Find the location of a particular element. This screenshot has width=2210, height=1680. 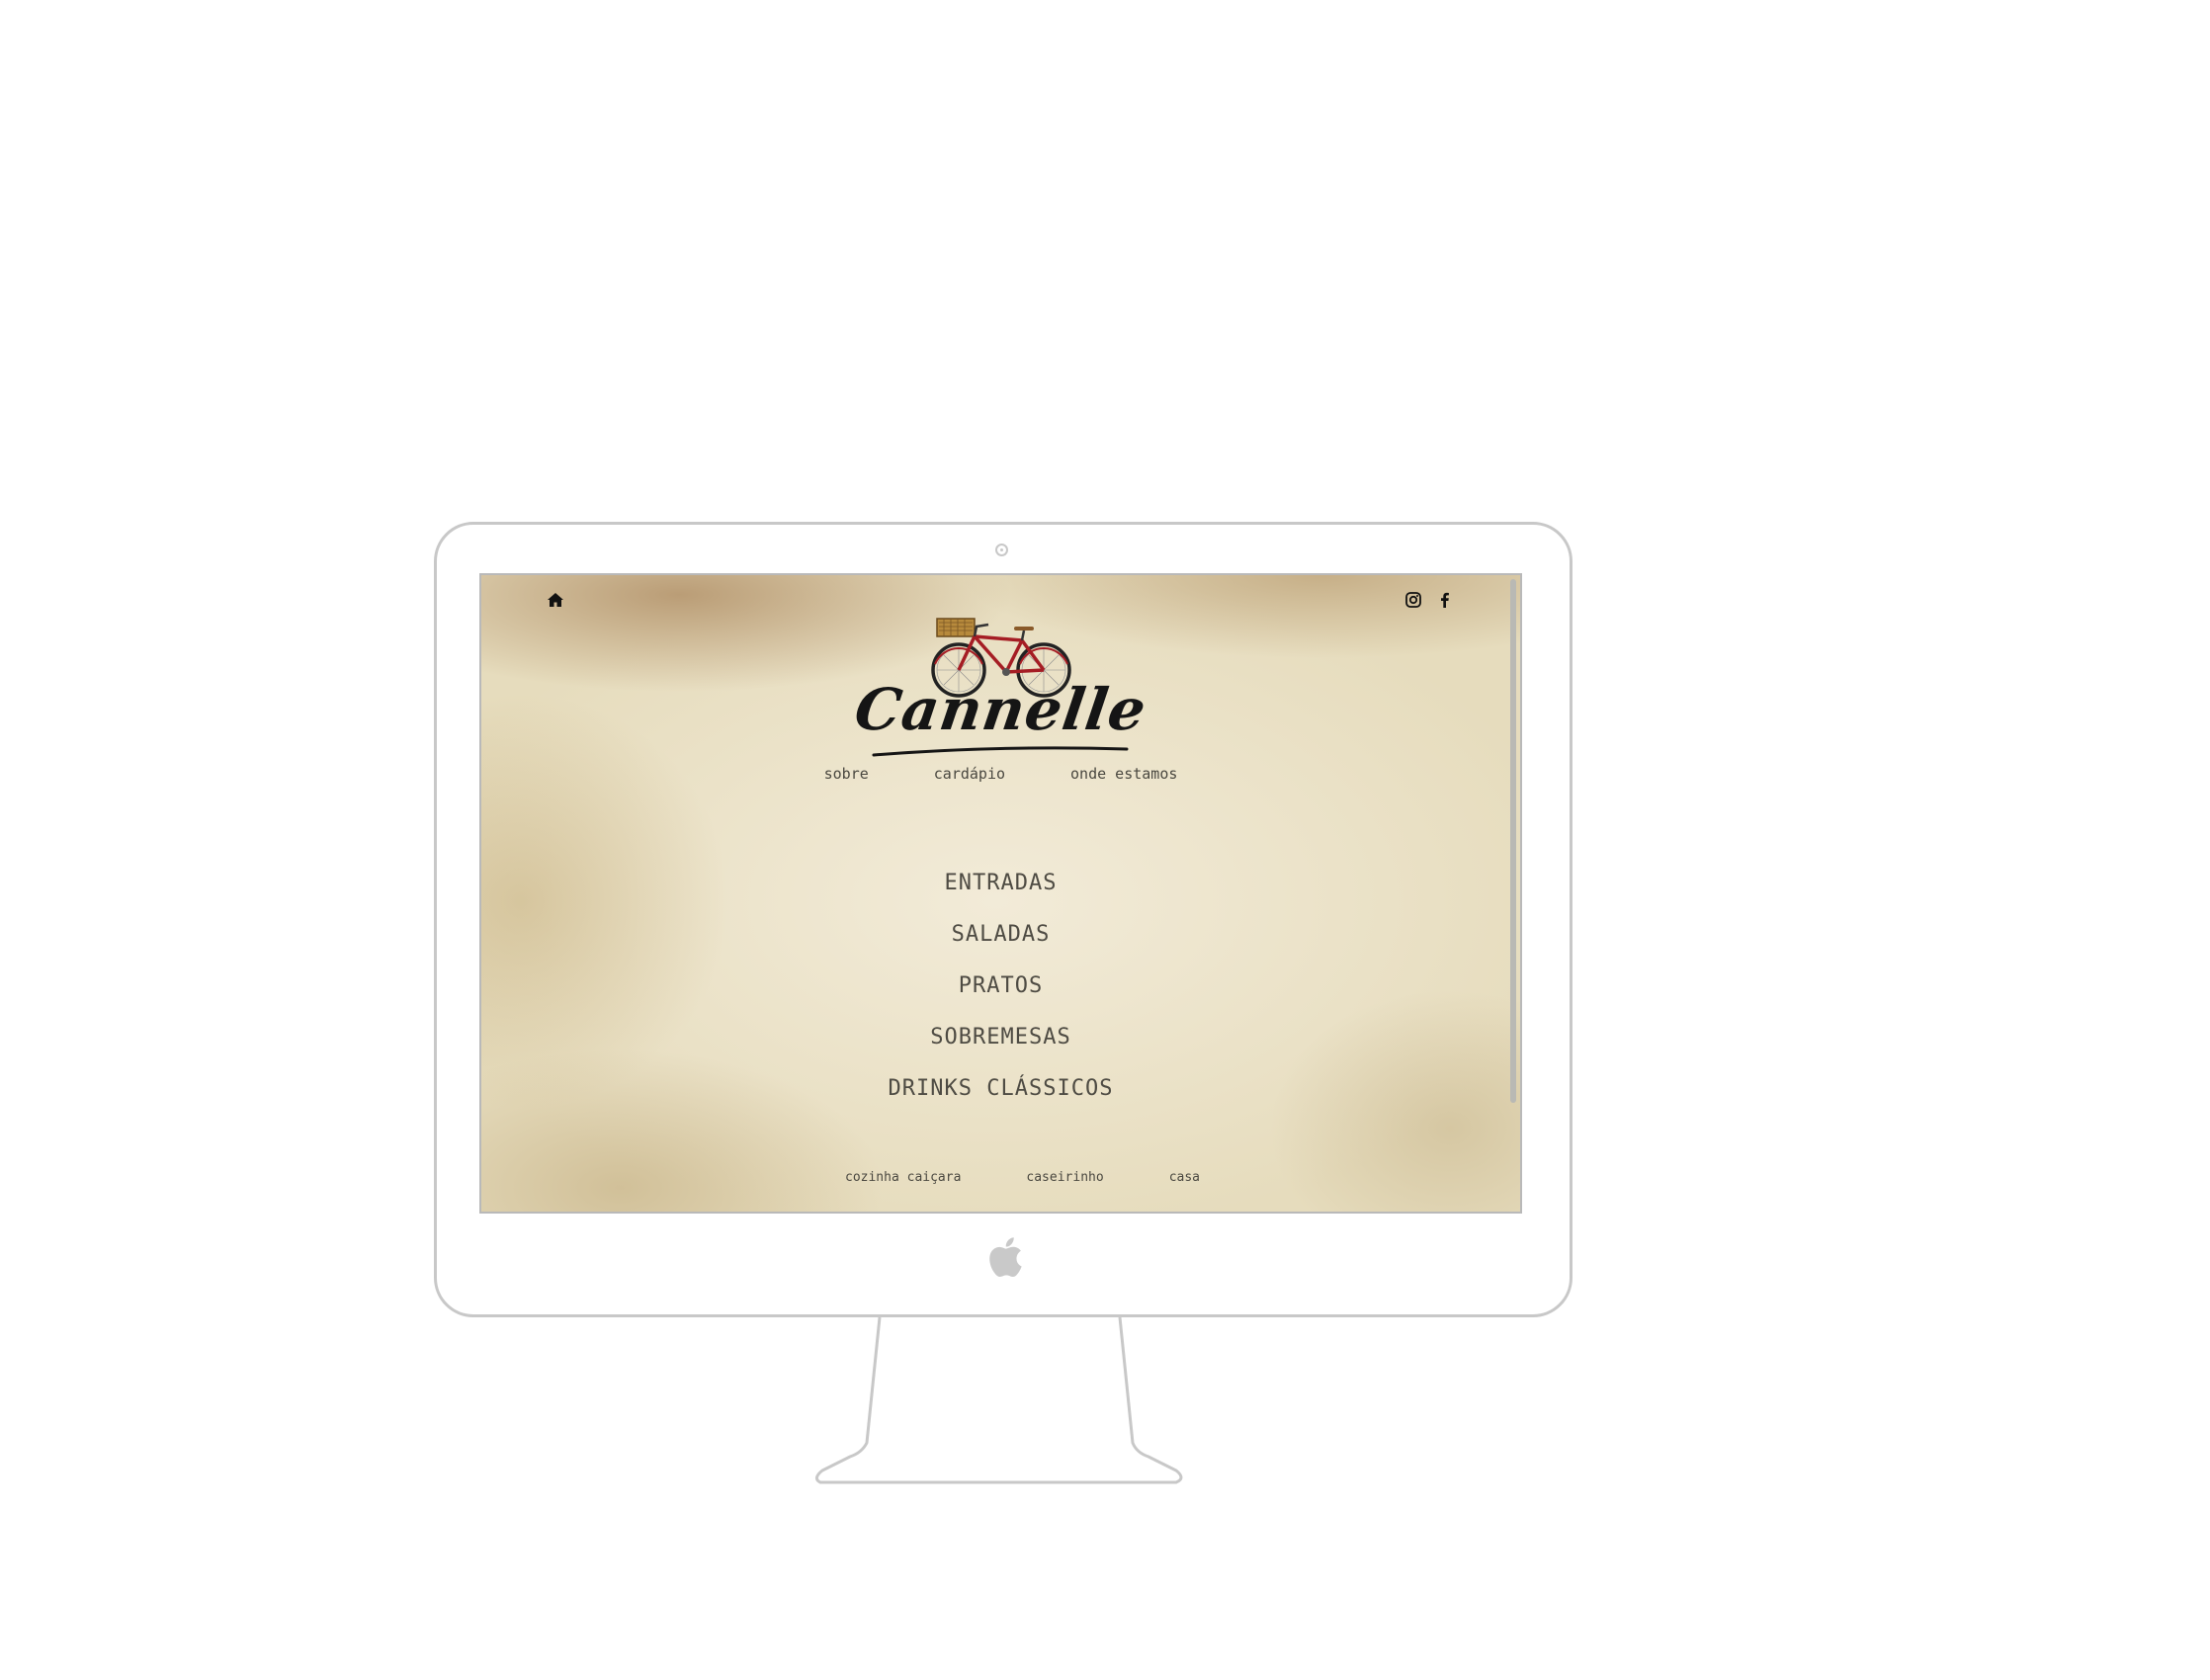

footer-link-caseirinho: caseirinho is located at coordinates (1064, 1177).